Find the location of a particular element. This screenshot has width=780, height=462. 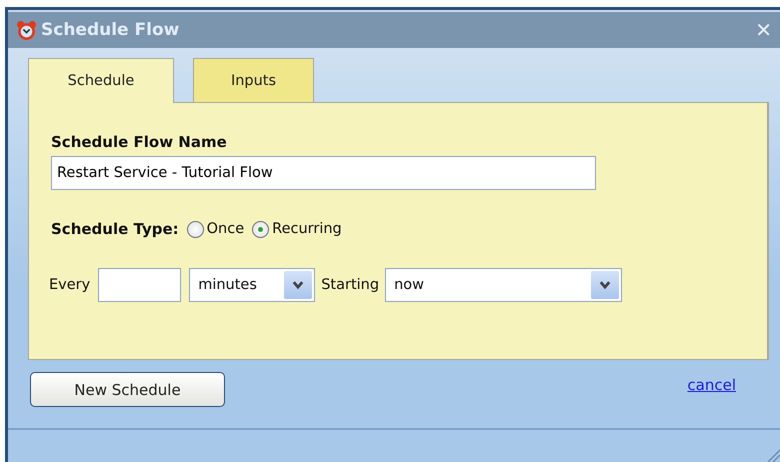

input-field: Restart Service - Tutorial Flow is located at coordinates (323, 173).